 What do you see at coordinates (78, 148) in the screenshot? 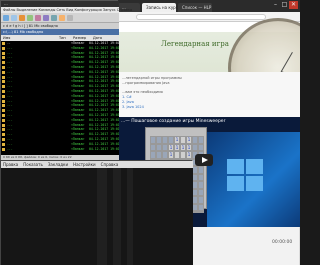
I see `file-size: <Папка>` at bounding box center [78, 148].